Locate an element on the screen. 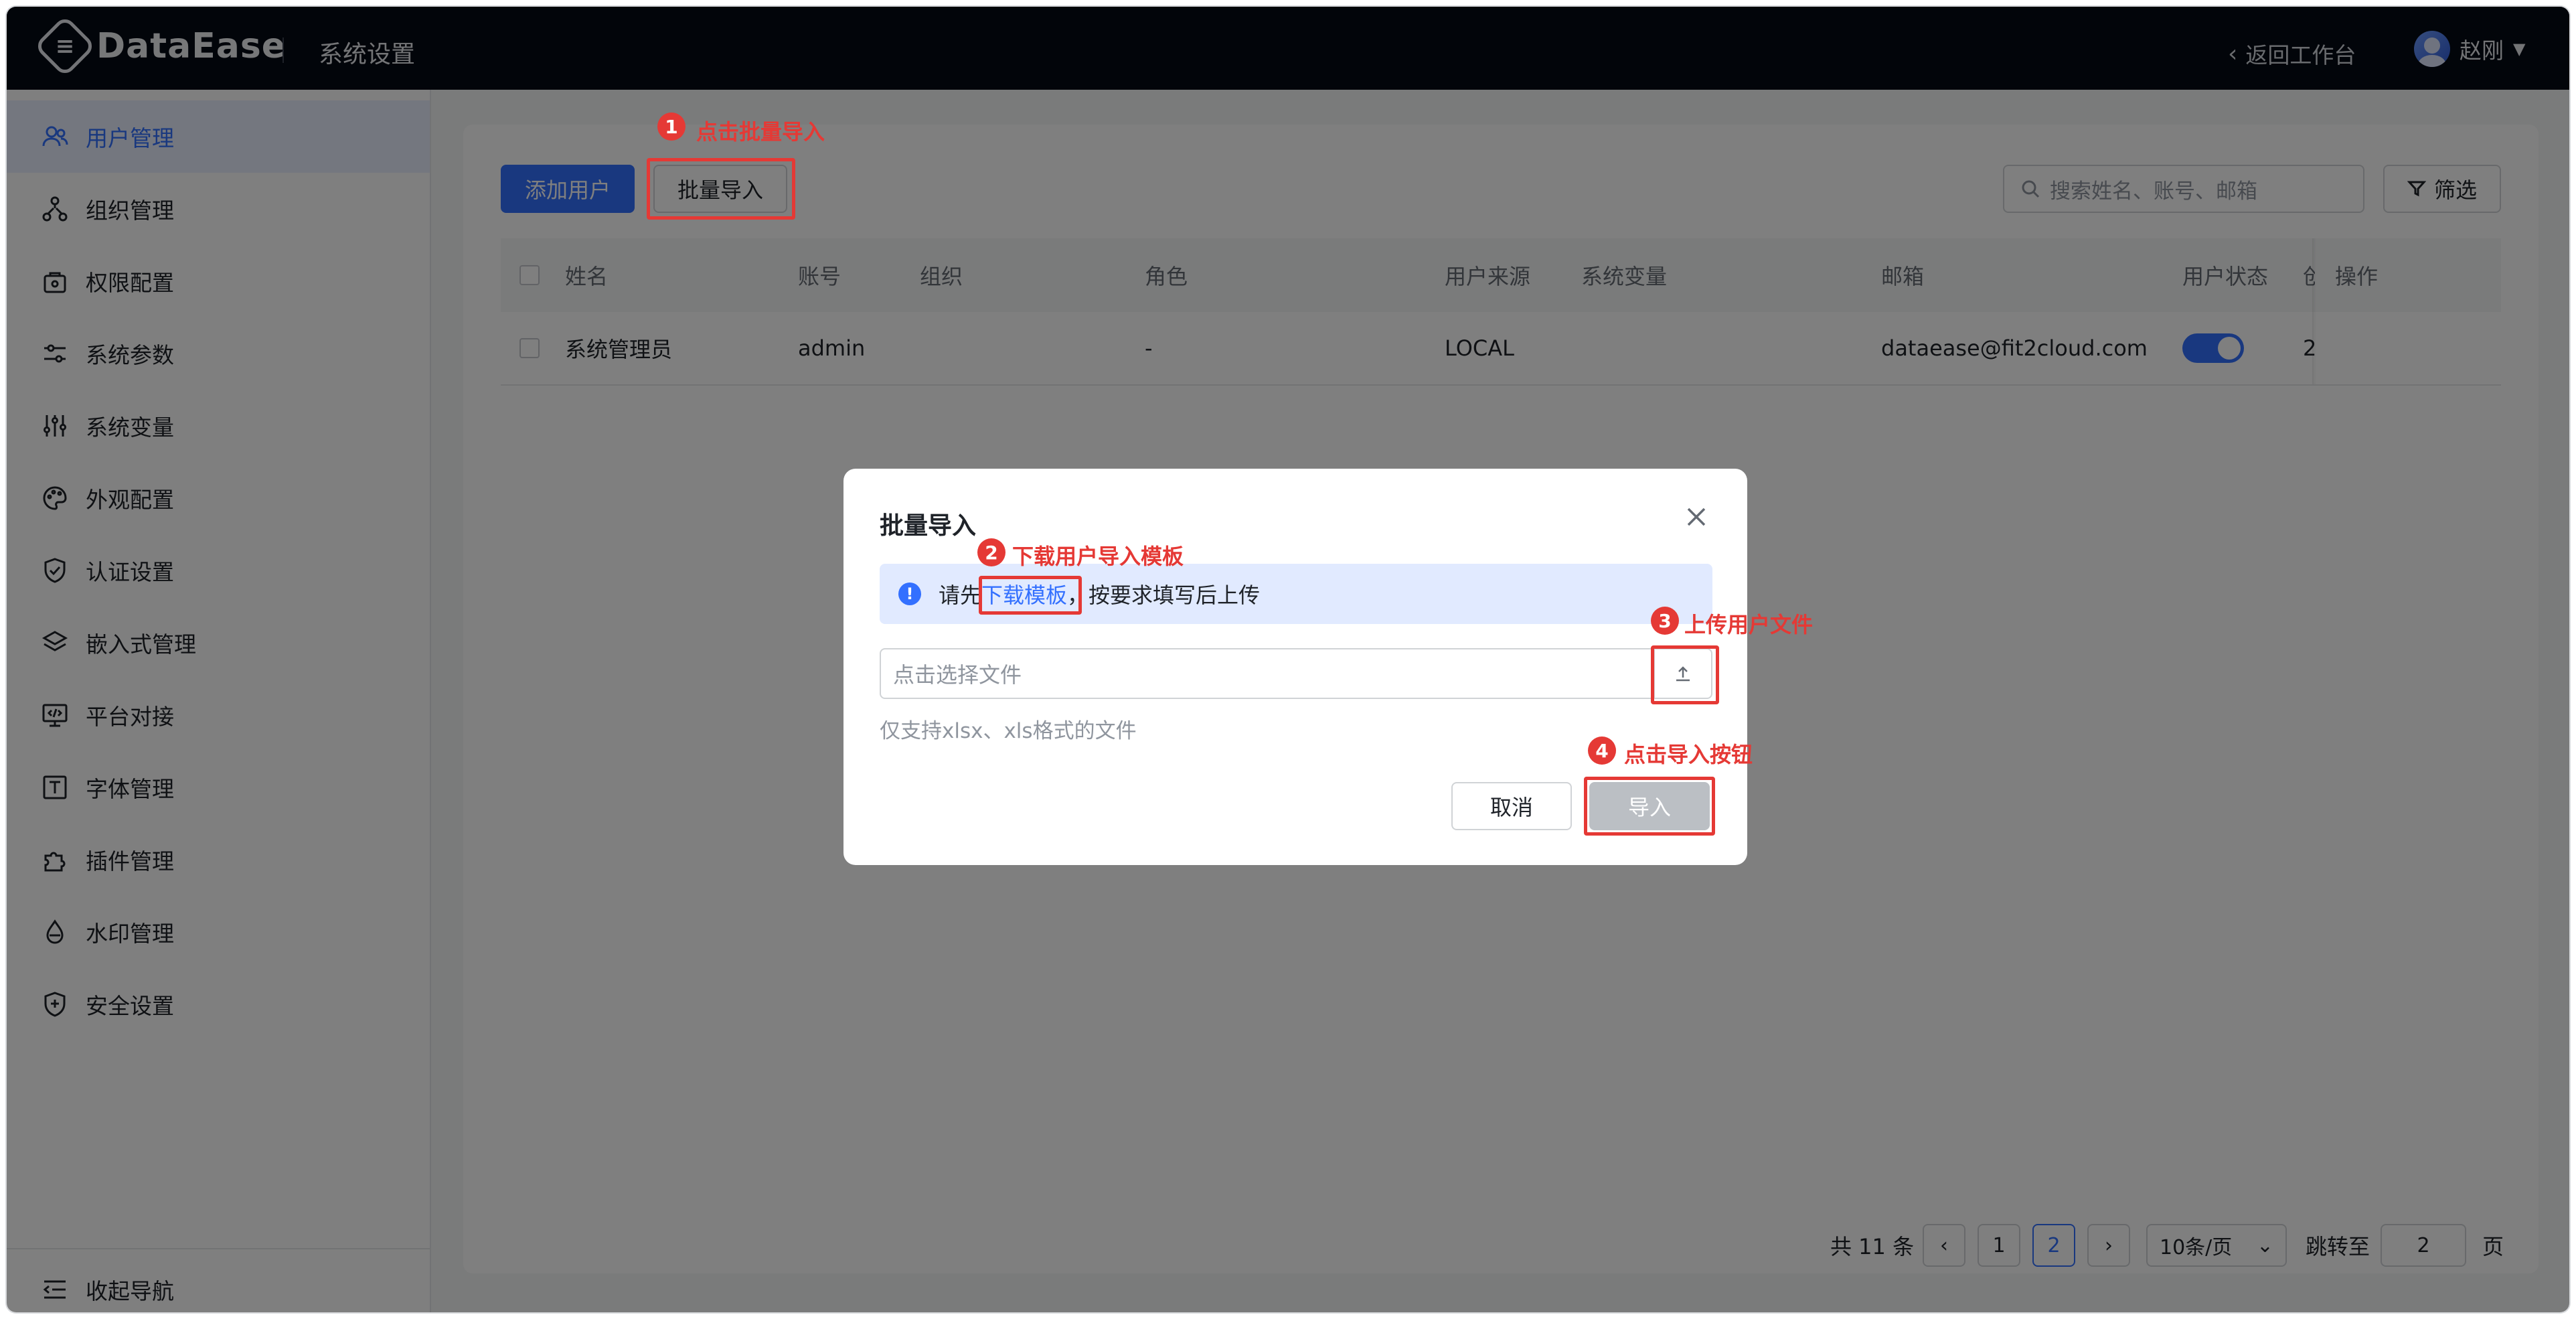 The image size is (2576, 1319). file-placeholder: 点击选择文件 is located at coordinates (957, 675).